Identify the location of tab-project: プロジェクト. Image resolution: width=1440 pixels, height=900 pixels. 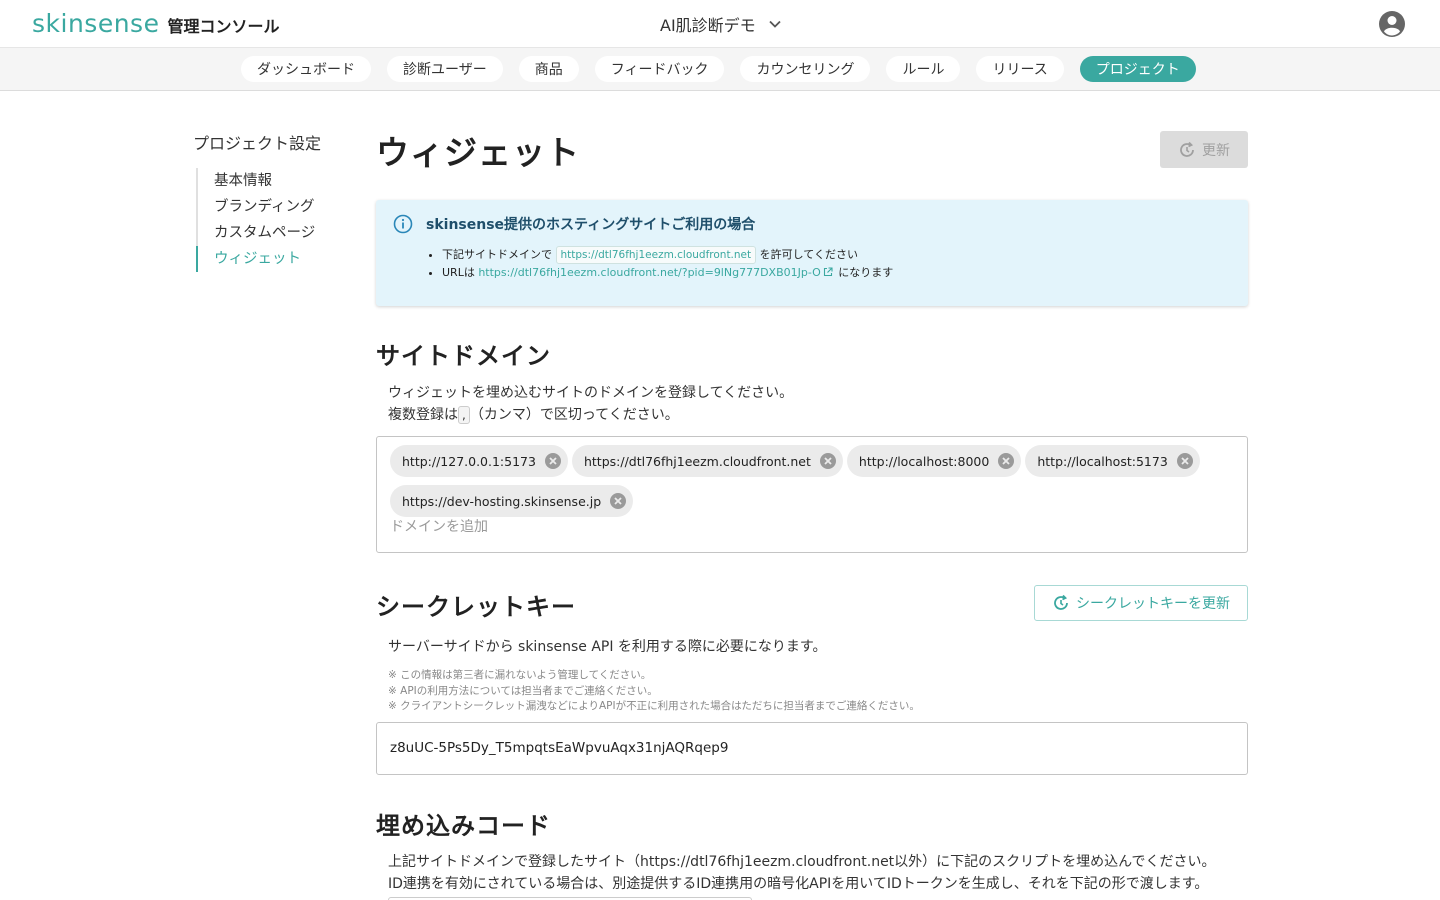
(1137, 69).